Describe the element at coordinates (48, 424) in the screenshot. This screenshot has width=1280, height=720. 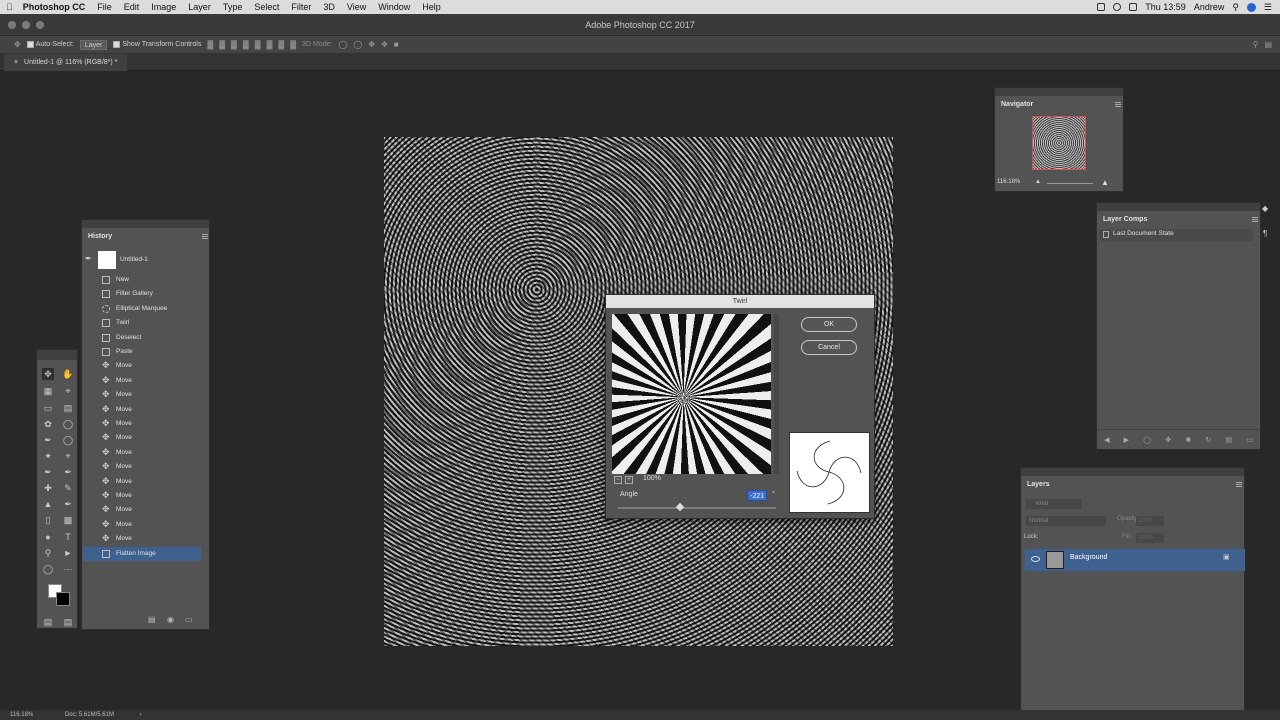
I see `lasso-tool-icon: ✿` at that location.